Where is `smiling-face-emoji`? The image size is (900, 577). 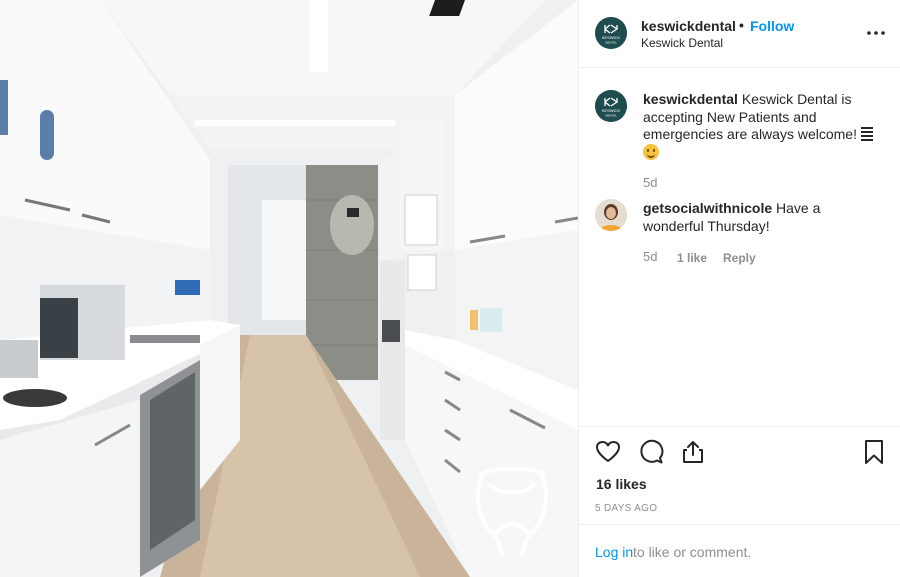 smiling-face-emoji is located at coordinates (651, 151).